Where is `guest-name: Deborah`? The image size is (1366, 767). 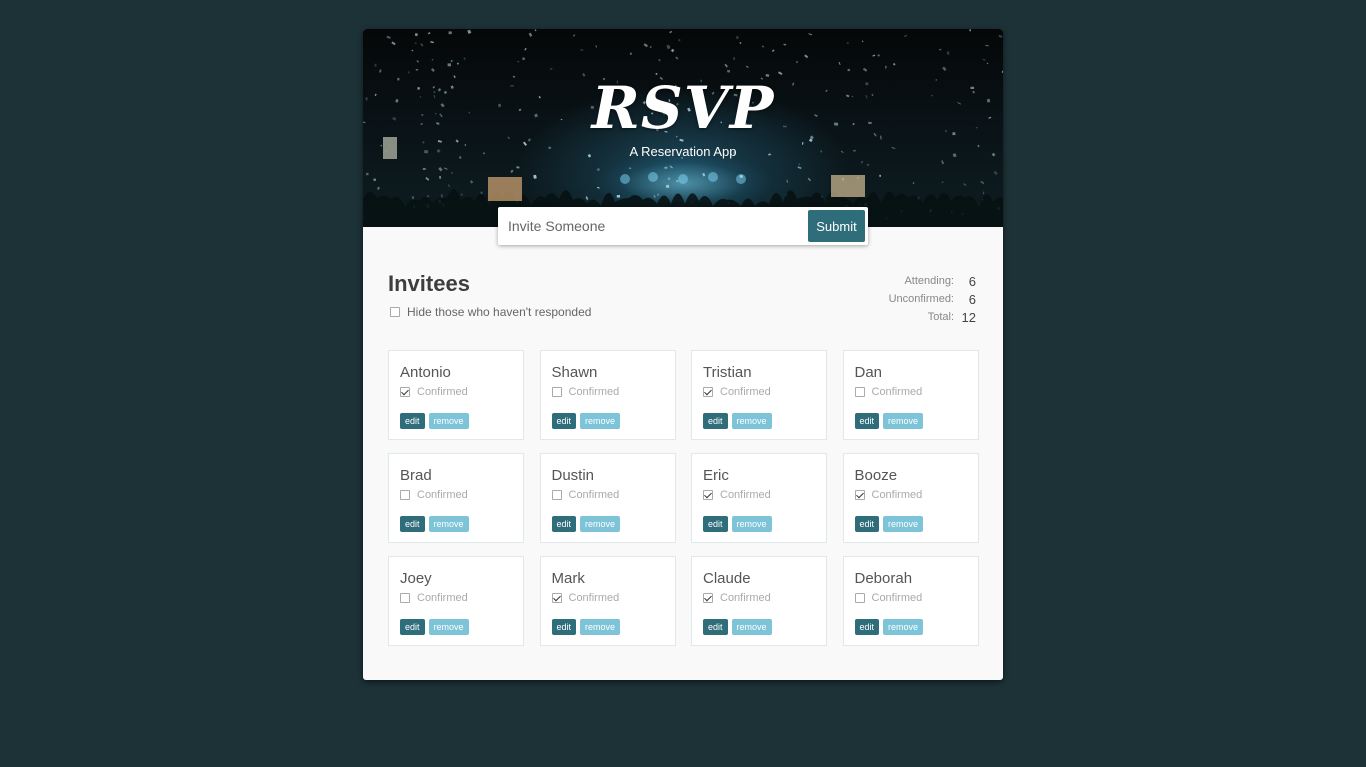 guest-name: Deborah is located at coordinates (883, 578).